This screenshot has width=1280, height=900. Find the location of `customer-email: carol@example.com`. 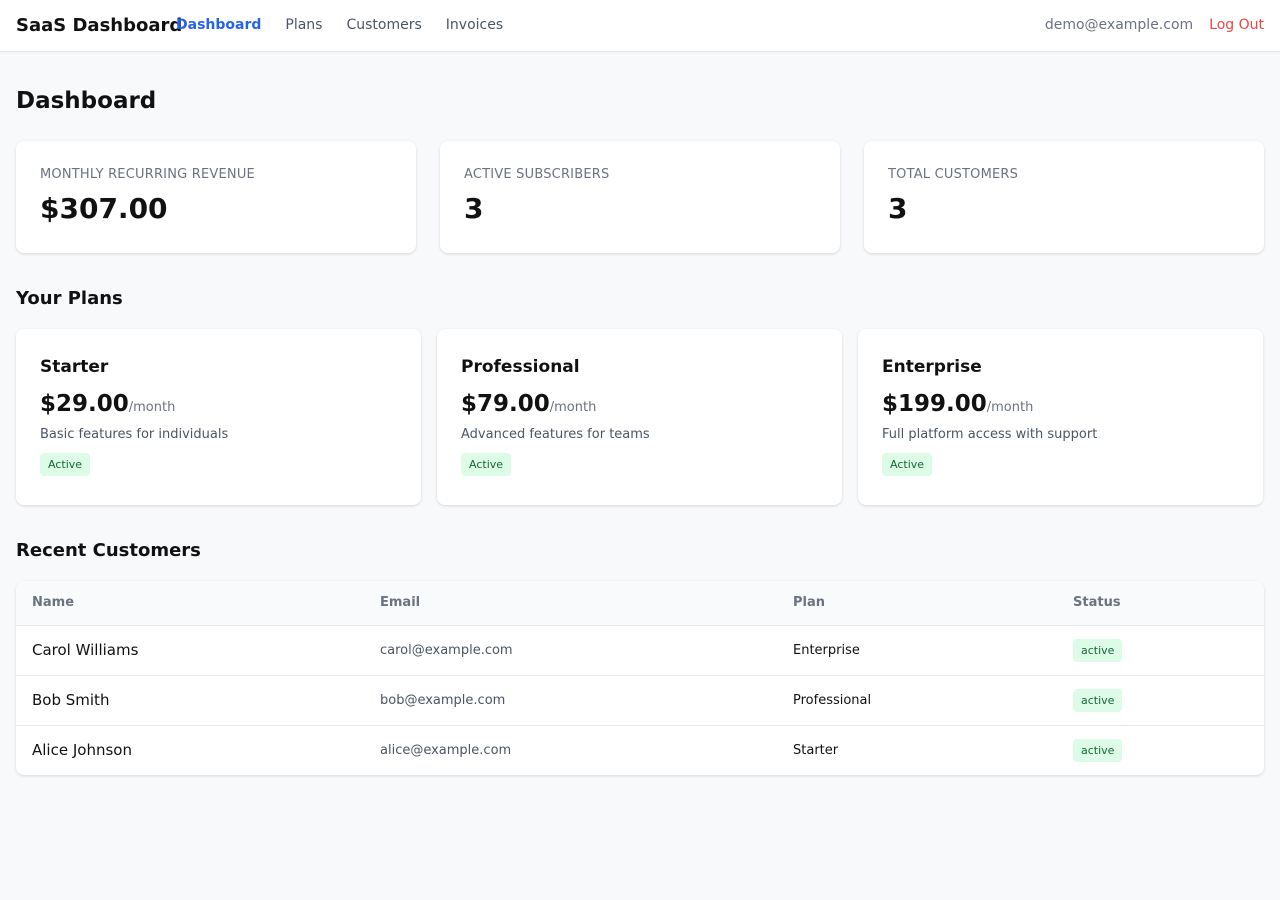

customer-email: carol@example.com is located at coordinates (446, 650).